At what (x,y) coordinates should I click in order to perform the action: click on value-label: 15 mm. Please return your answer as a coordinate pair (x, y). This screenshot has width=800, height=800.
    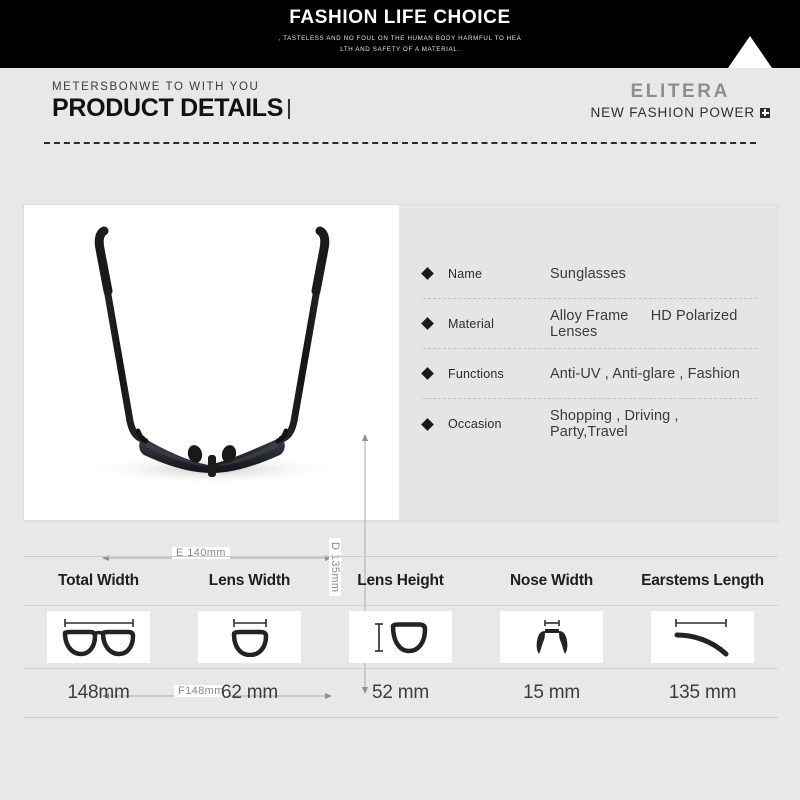
    Looking at the image, I should click on (551, 692).